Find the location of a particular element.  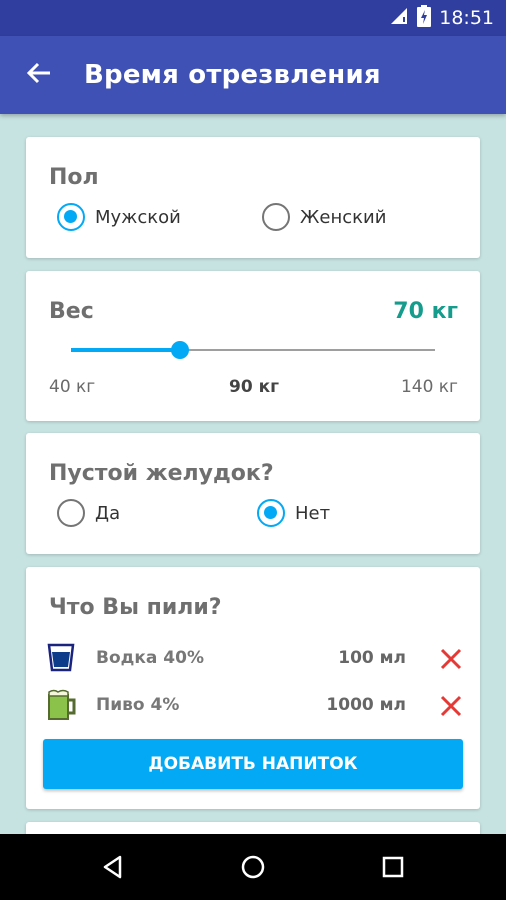

stomach-yes-radio: Да is located at coordinates (88, 513).